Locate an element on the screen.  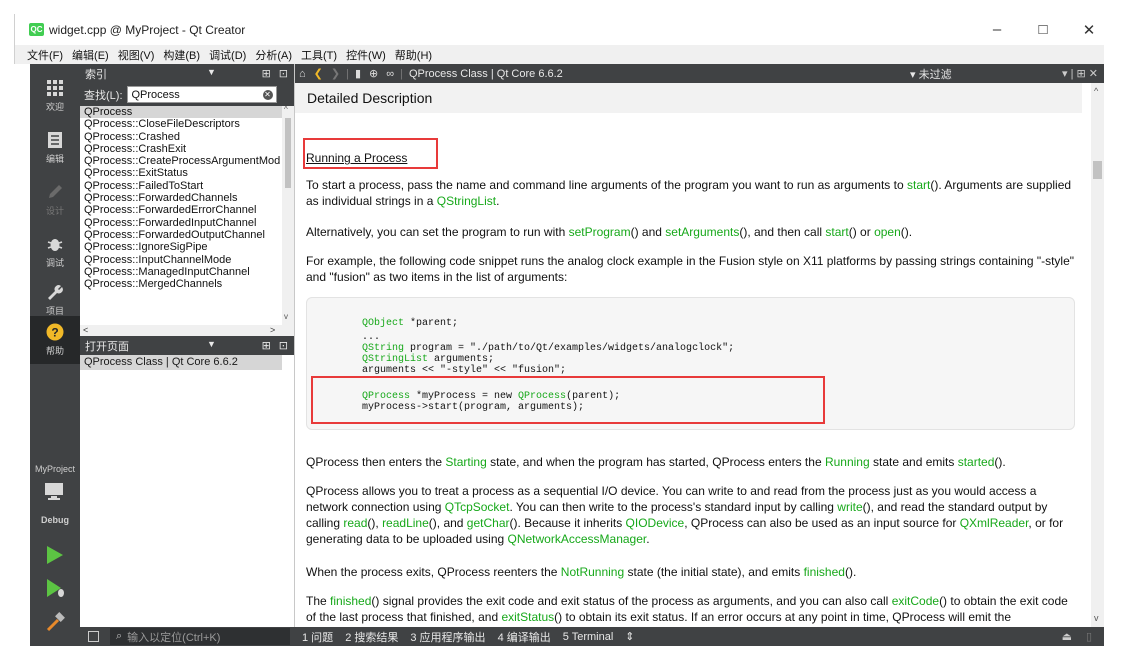
list-item: QProcess is located at coordinates (181, 112).